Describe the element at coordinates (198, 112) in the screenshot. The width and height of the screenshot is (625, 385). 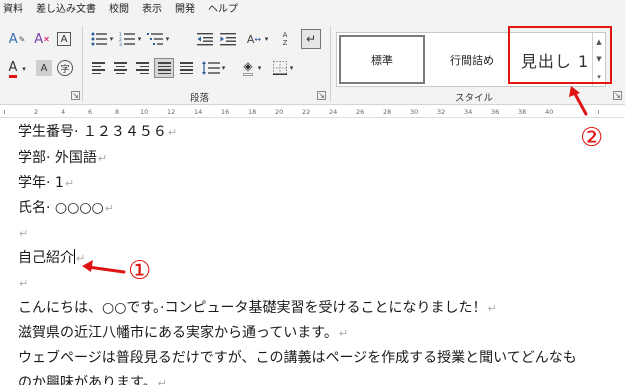
I see `ruler-label: 14` at that location.